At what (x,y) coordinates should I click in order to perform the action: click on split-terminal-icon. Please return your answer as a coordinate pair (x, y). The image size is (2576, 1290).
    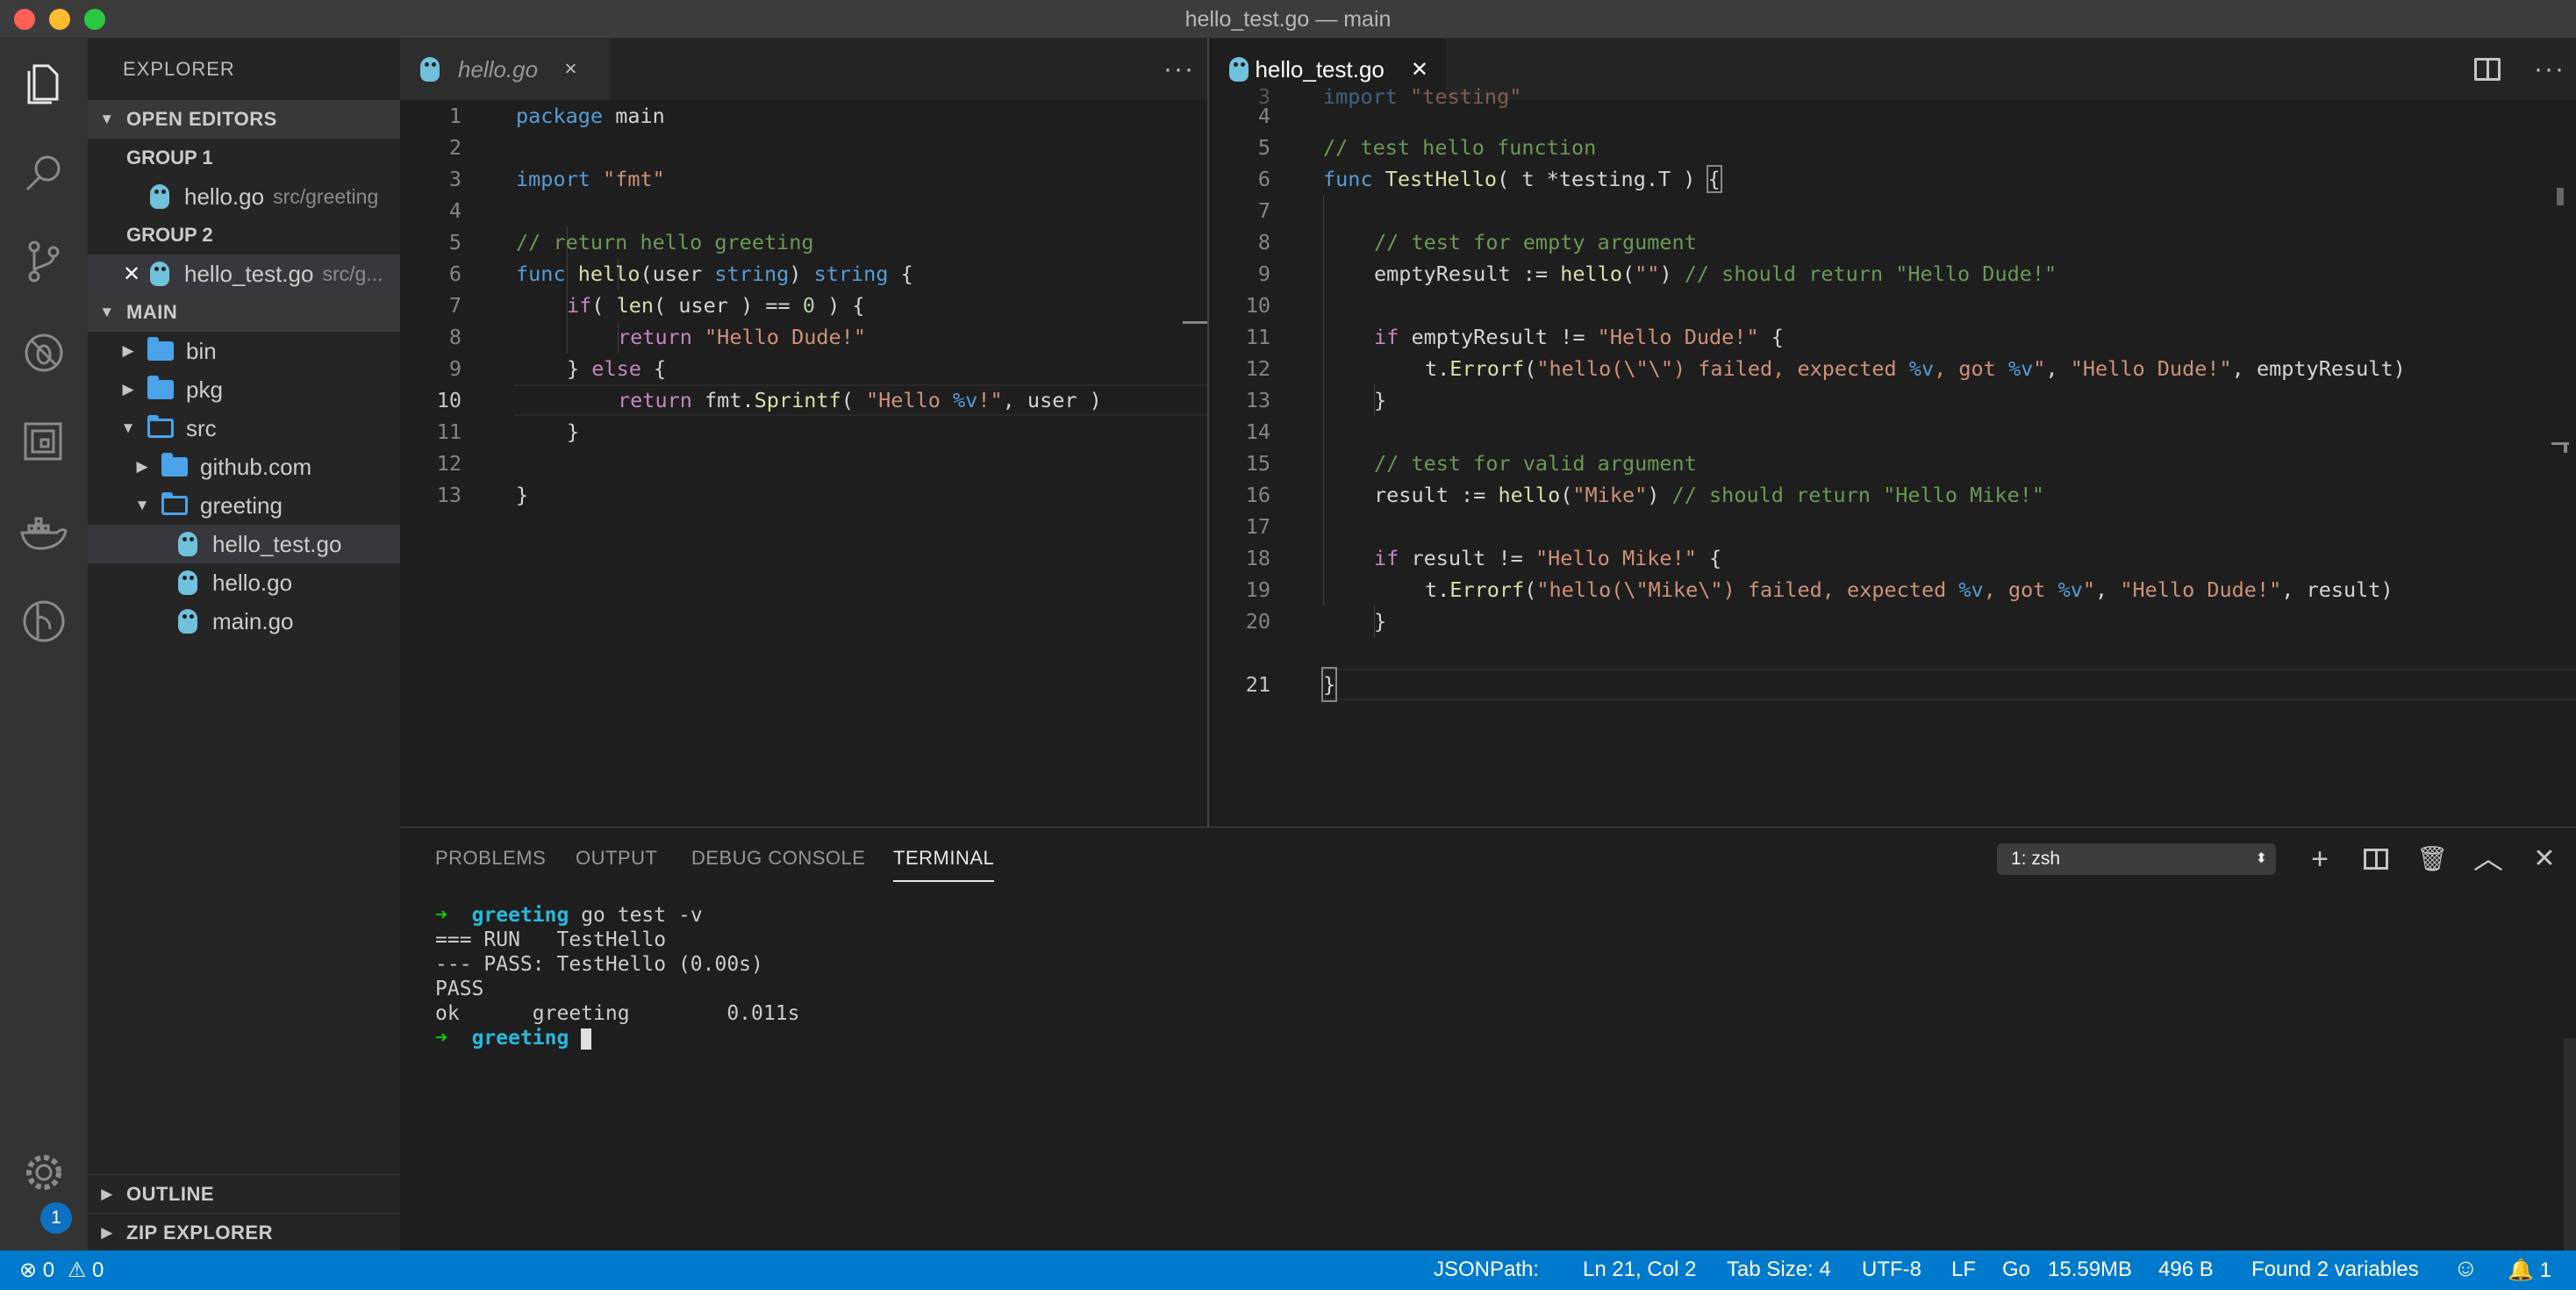
    Looking at the image, I should click on (2376, 859).